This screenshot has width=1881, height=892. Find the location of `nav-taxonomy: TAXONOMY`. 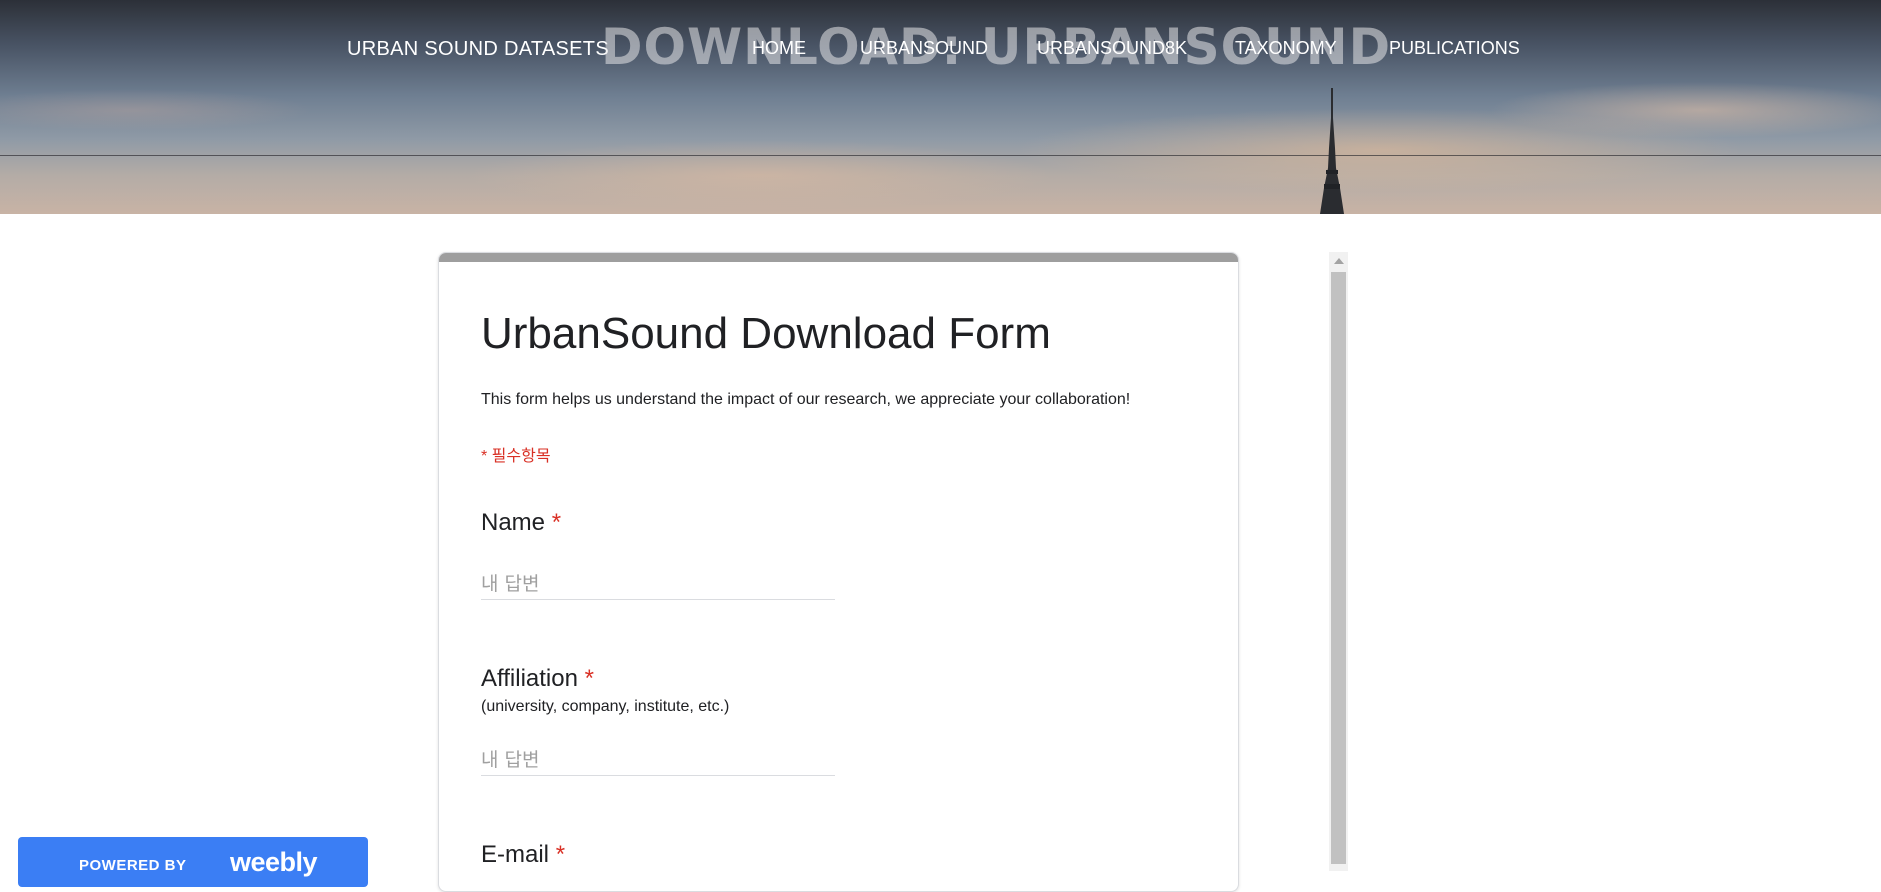

nav-taxonomy: TAXONOMY is located at coordinates (1286, 48).